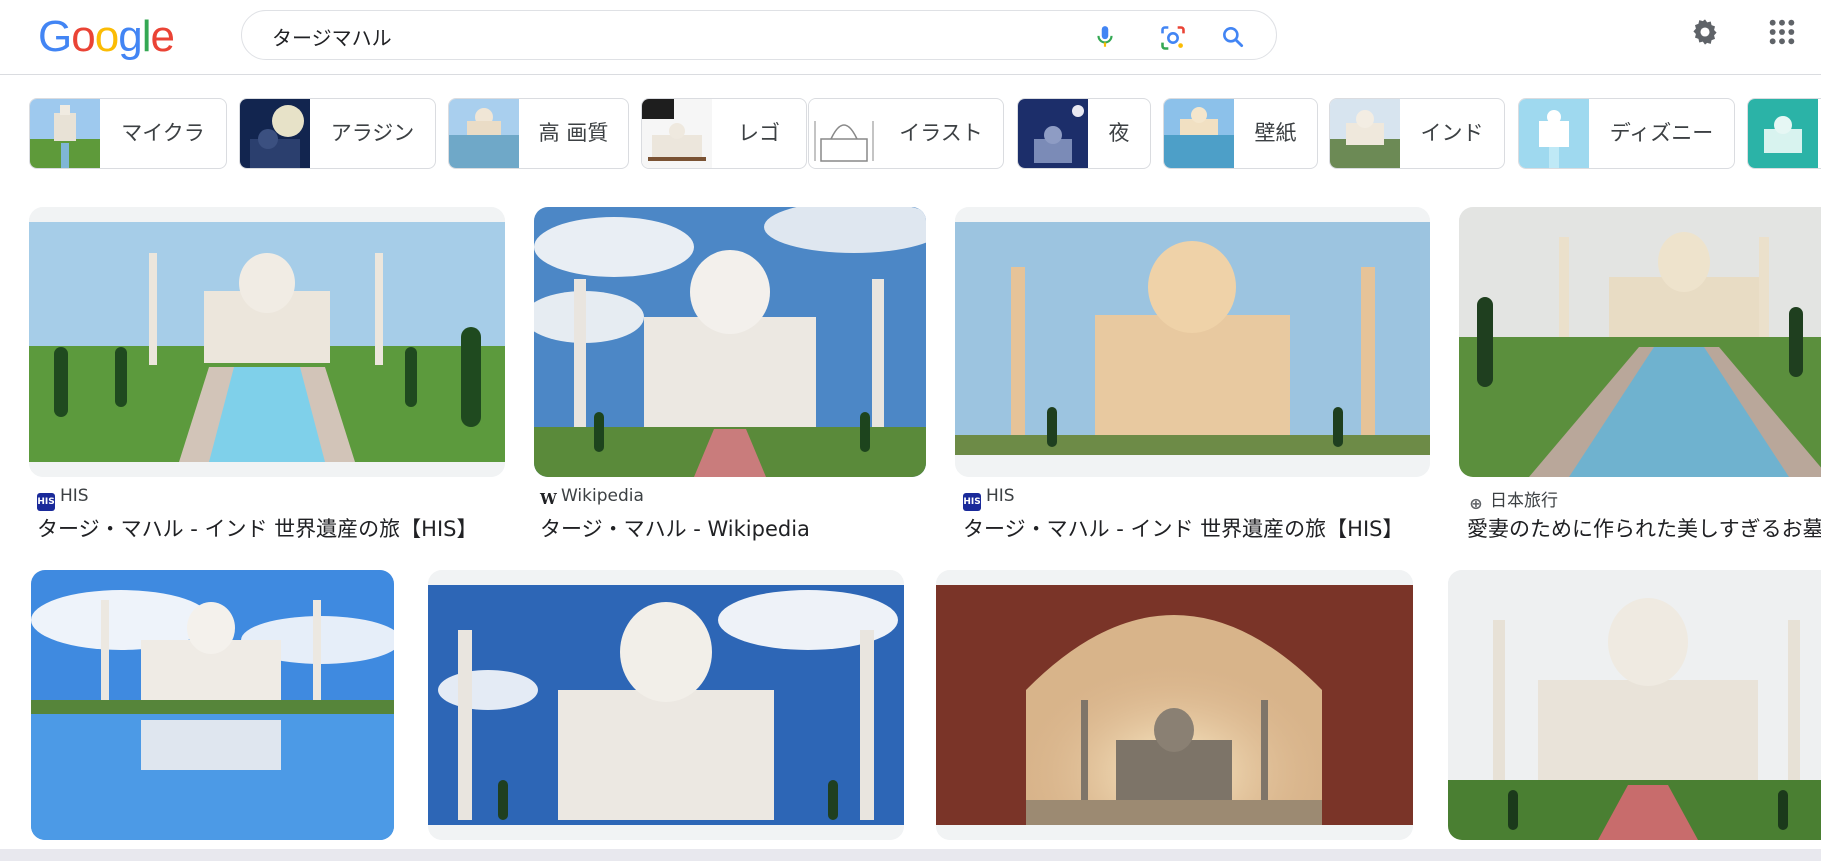 Image resolution: width=1821 pixels, height=861 pixels. I want to click on chip-label: ディズニー, so click(1661, 133).